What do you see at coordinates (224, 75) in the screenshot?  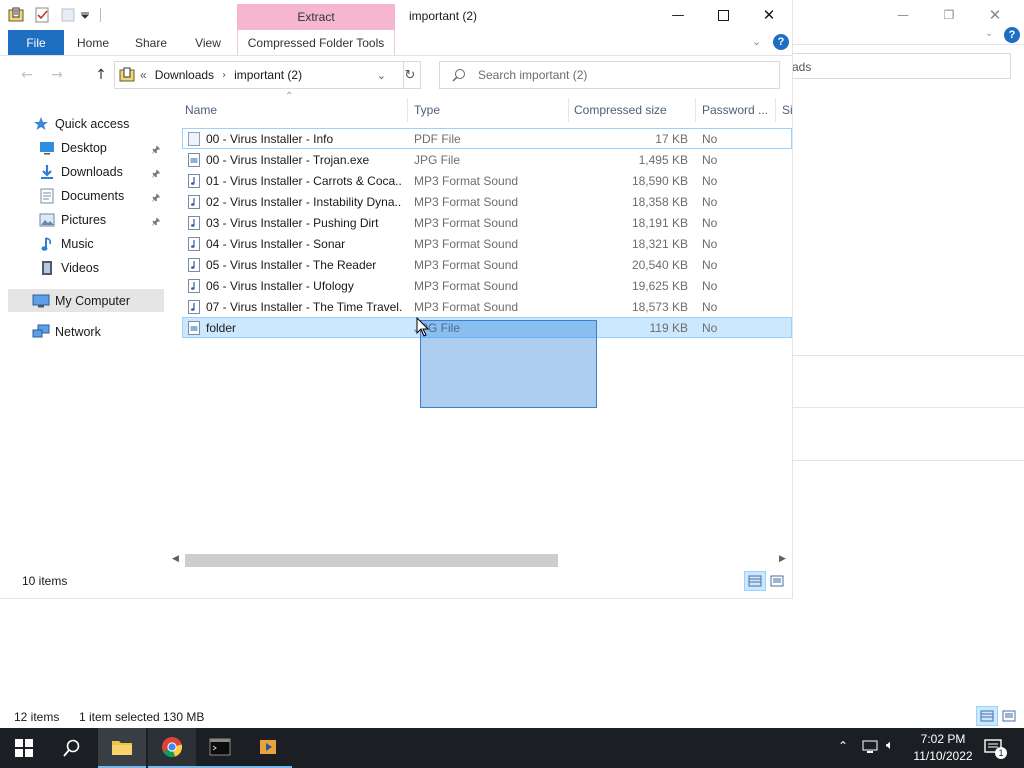 I see `breadcrumb-chevron-icon: ›` at bounding box center [224, 75].